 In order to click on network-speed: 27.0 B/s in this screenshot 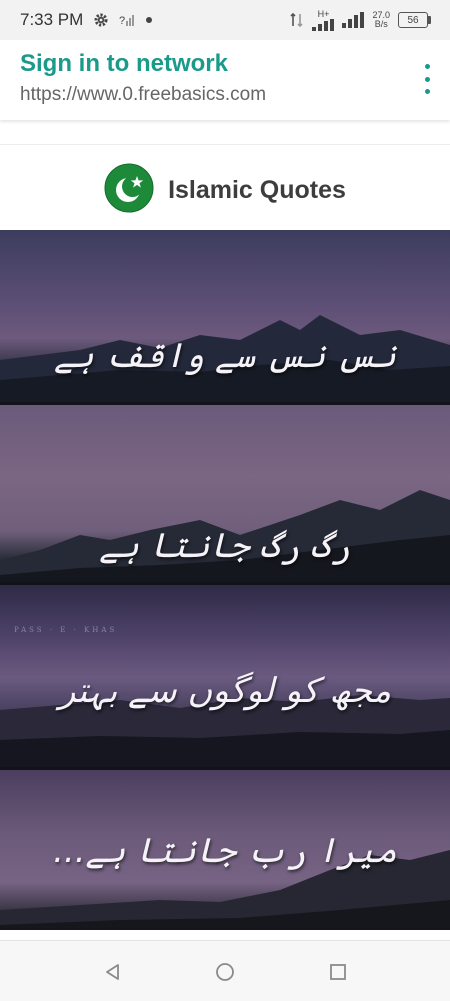, I will do `click(381, 19)`.